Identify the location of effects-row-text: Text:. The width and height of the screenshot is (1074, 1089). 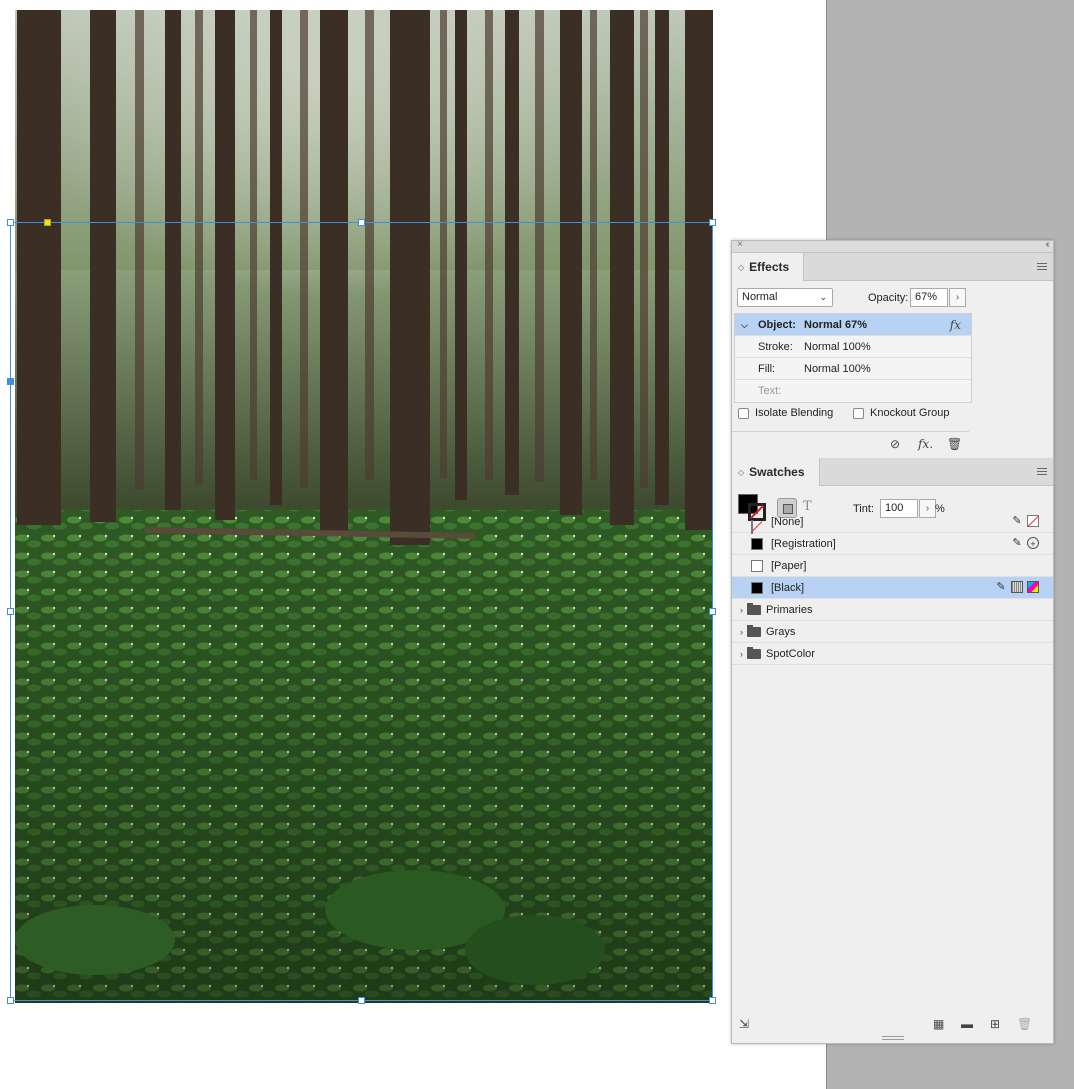
(853, 391).